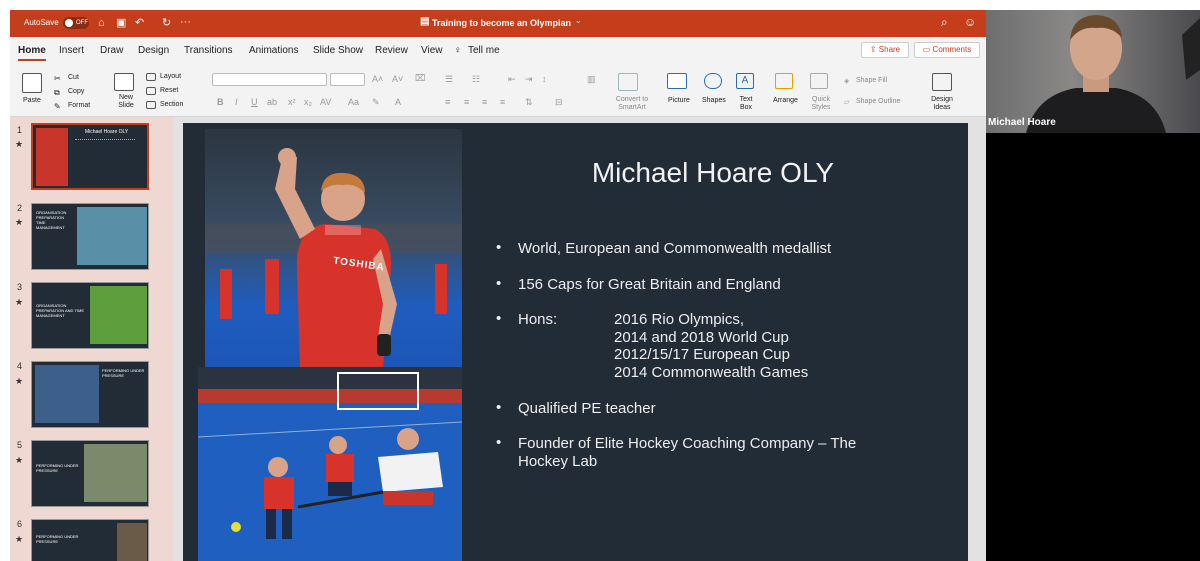 Image resolution: width=1200 pixels, height=561 pixels. I want to click on font-color-icon: A, so click(398, 102).